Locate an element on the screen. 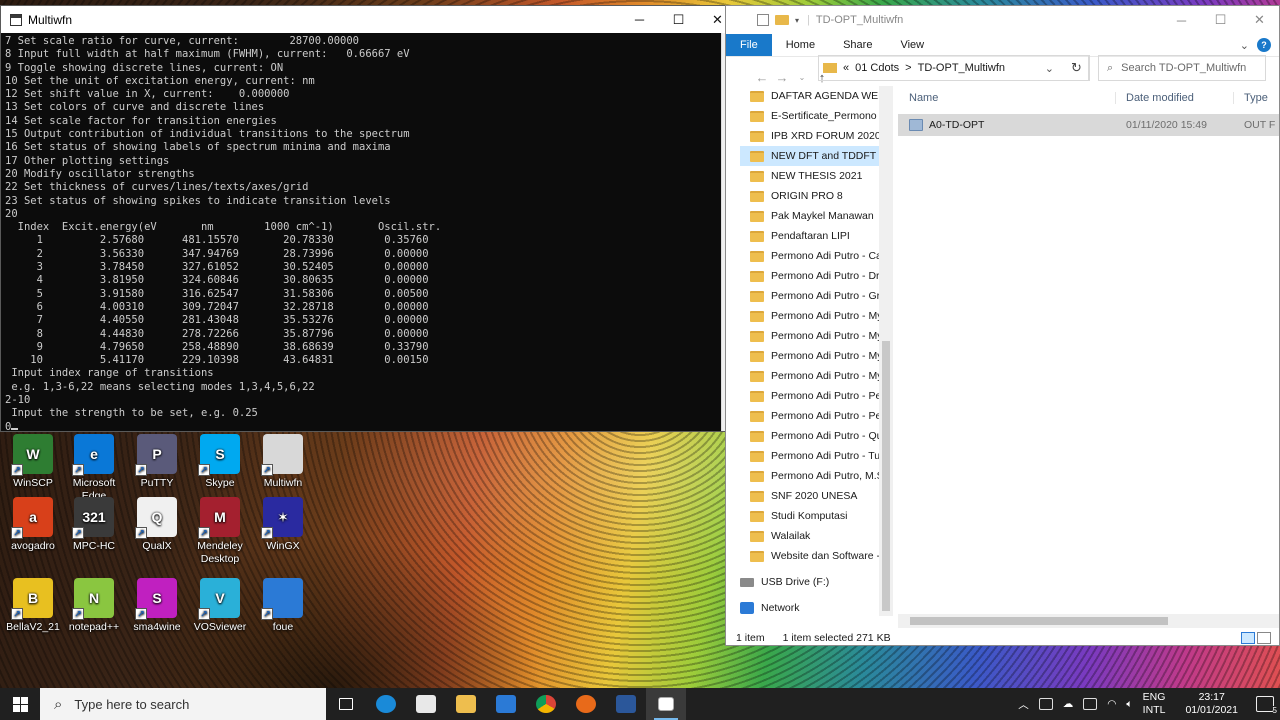 This screenshot has height=720, width=1280. nav-folder-item: Permono Adi Putro - Tu is located at coordinates (810, 456).